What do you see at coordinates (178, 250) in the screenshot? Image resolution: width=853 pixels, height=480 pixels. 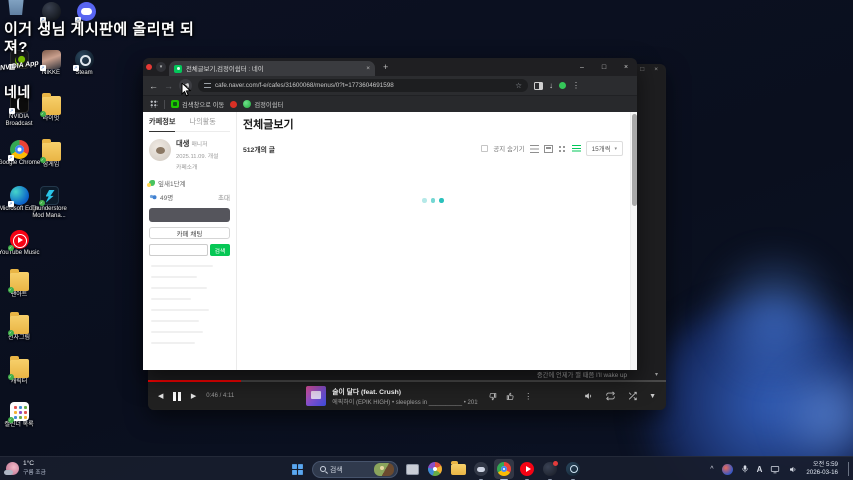 I see `cafe-search-input` at bounding box center [178, 250].